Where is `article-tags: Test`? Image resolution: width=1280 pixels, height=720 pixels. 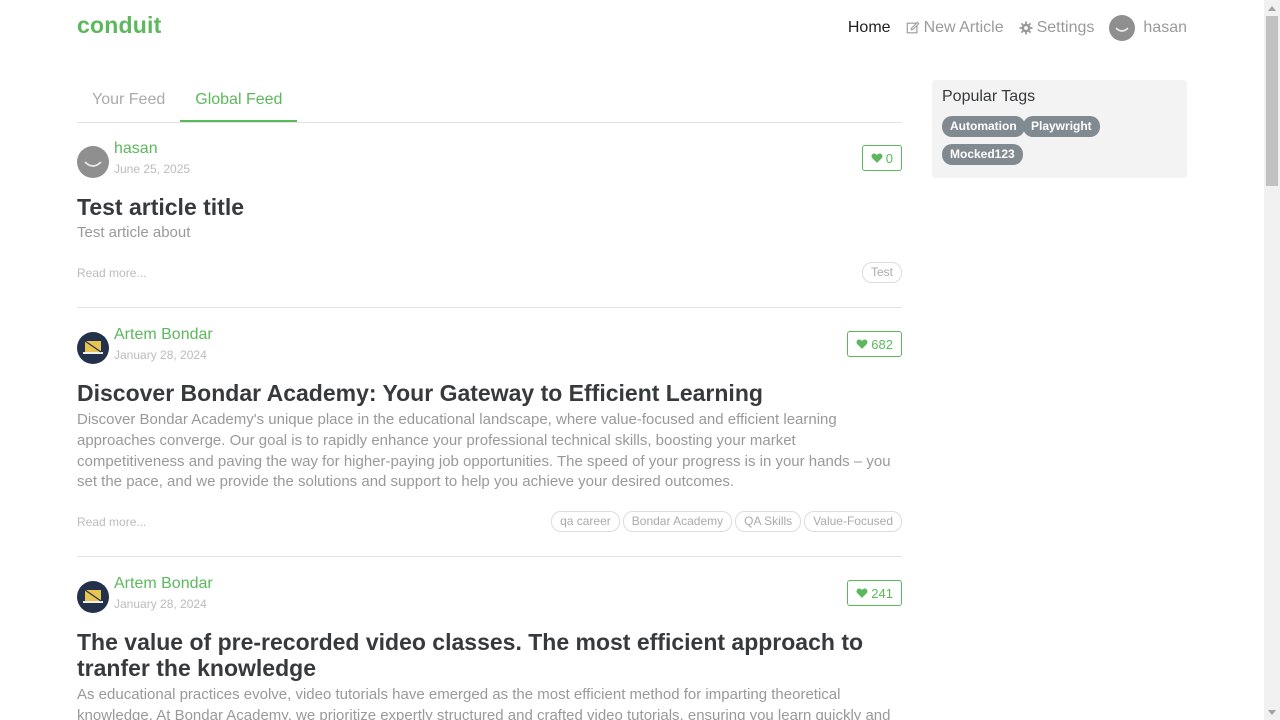
article-tags: Test is located at coordinates (880, 272).